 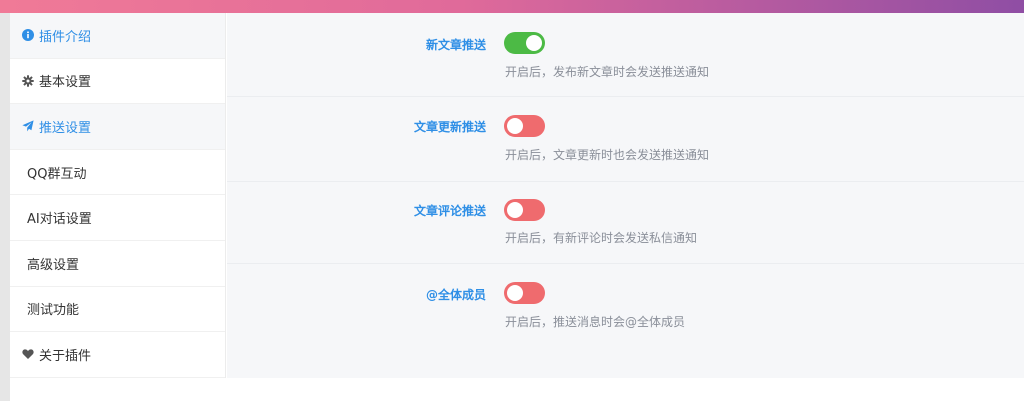 I want to click on setting-label: 新文章推送, so click(x=455, y=45).